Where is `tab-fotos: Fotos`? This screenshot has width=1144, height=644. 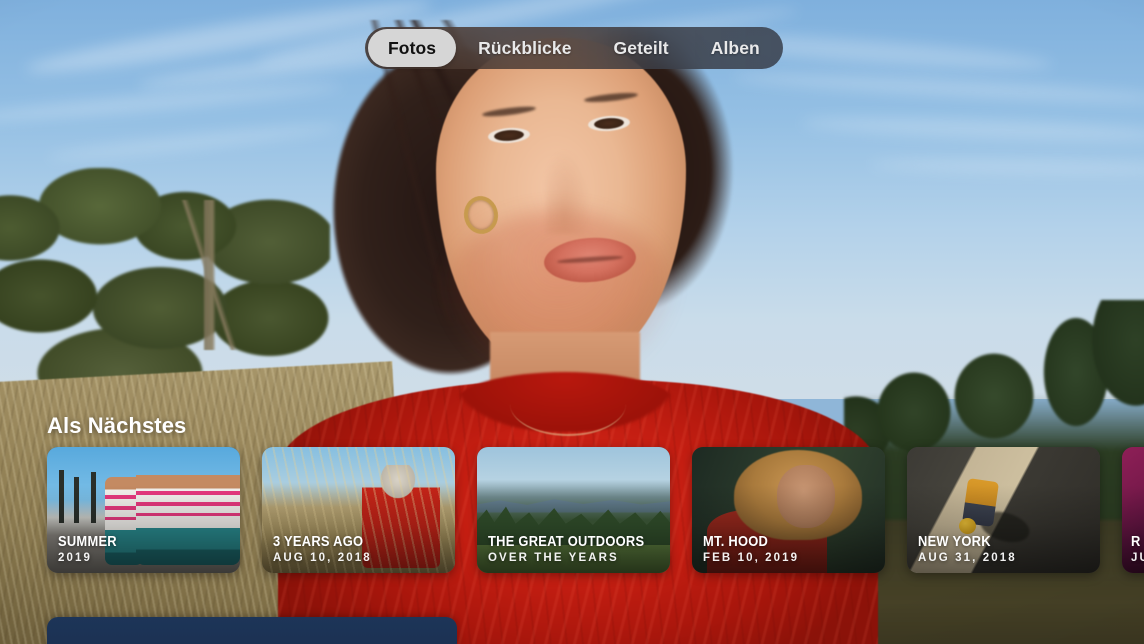
tab-fotos: Fotos is located at coordinates (412, 48).